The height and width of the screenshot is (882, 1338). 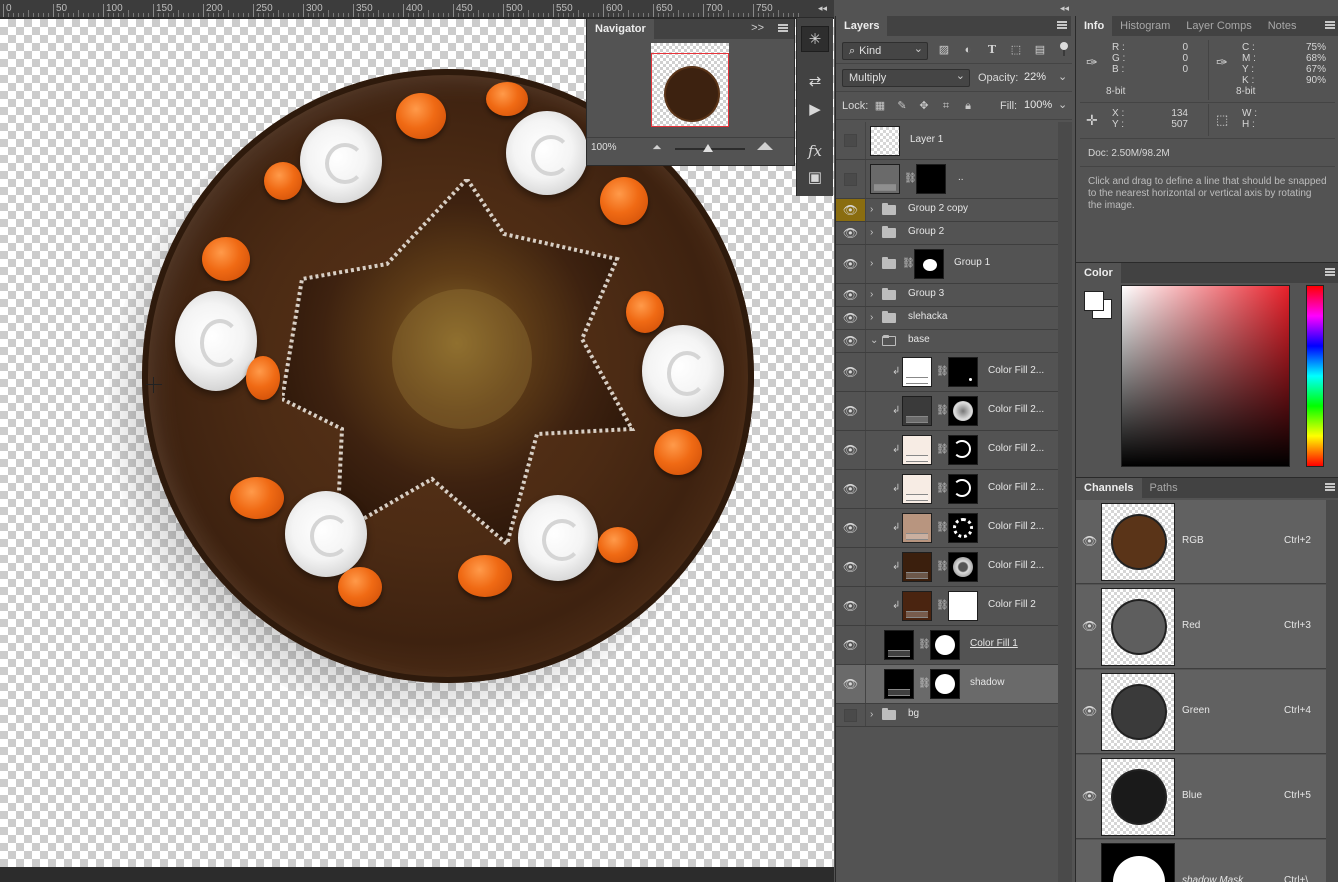 I want to click on tab-color: Color, so click(x=1098, y=273).